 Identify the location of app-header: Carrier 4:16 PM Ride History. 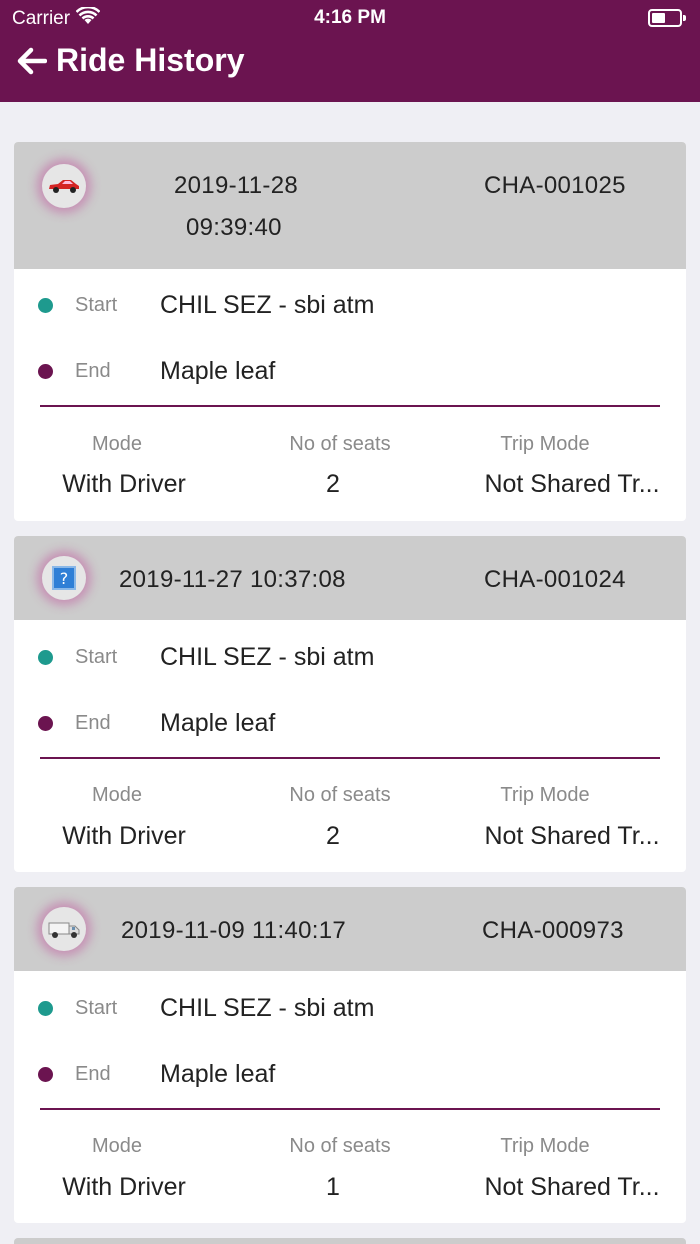
(350, 51).